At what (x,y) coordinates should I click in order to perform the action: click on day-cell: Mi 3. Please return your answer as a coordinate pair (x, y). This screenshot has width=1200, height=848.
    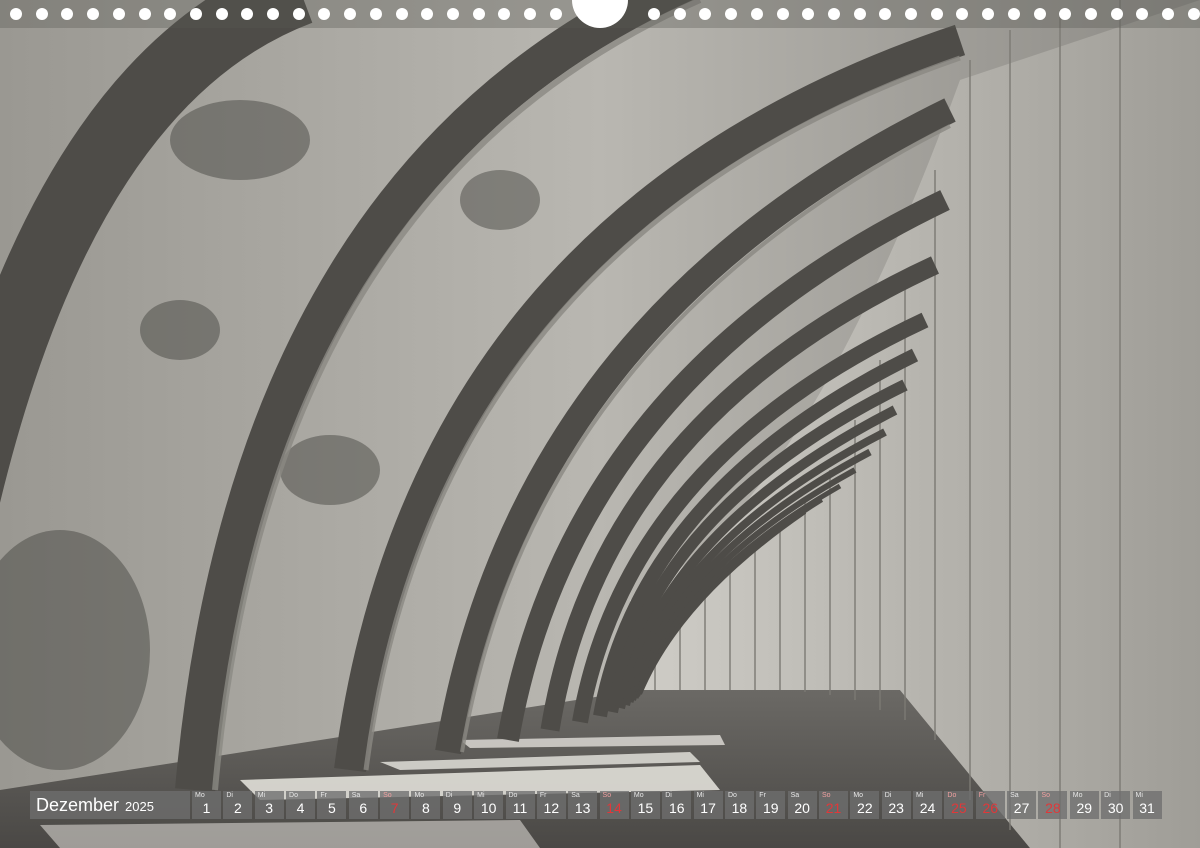
    Looking at the image, I should click on (269, 805).